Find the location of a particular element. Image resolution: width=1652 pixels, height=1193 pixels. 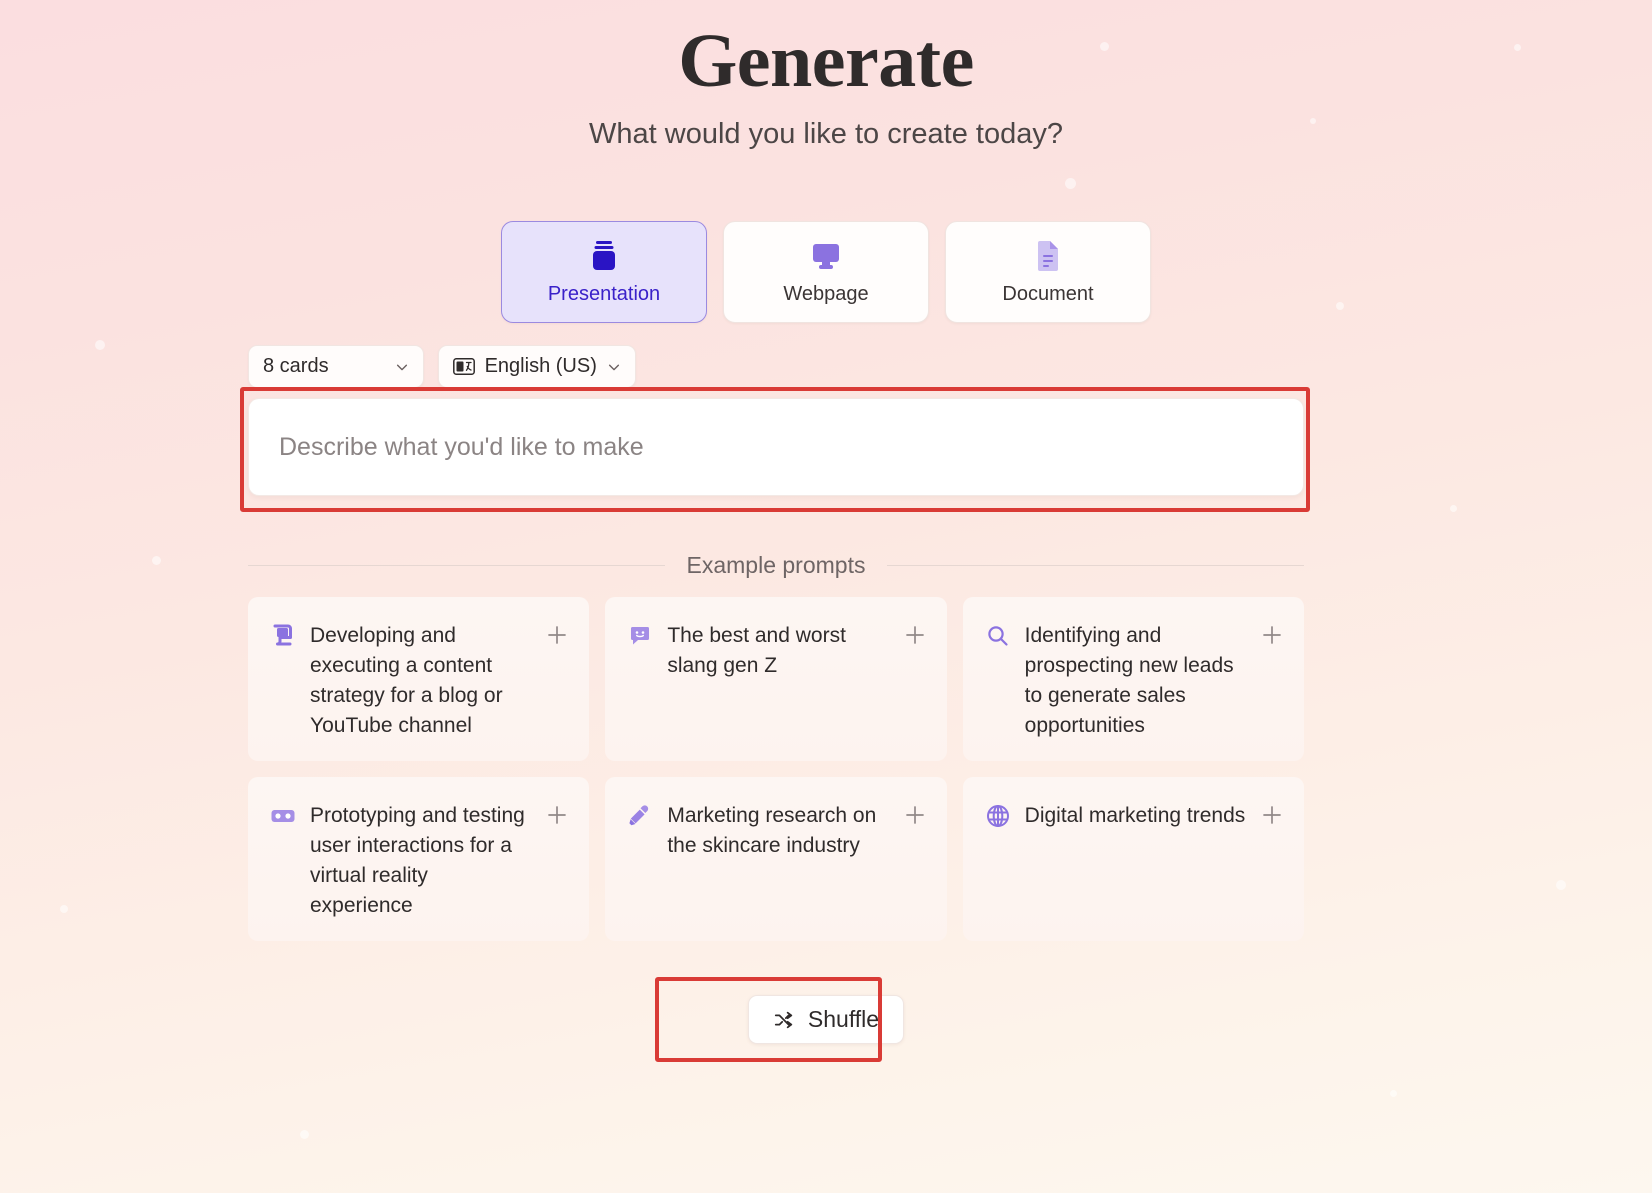

page-title: Generate is located at coordinates (826, 61).